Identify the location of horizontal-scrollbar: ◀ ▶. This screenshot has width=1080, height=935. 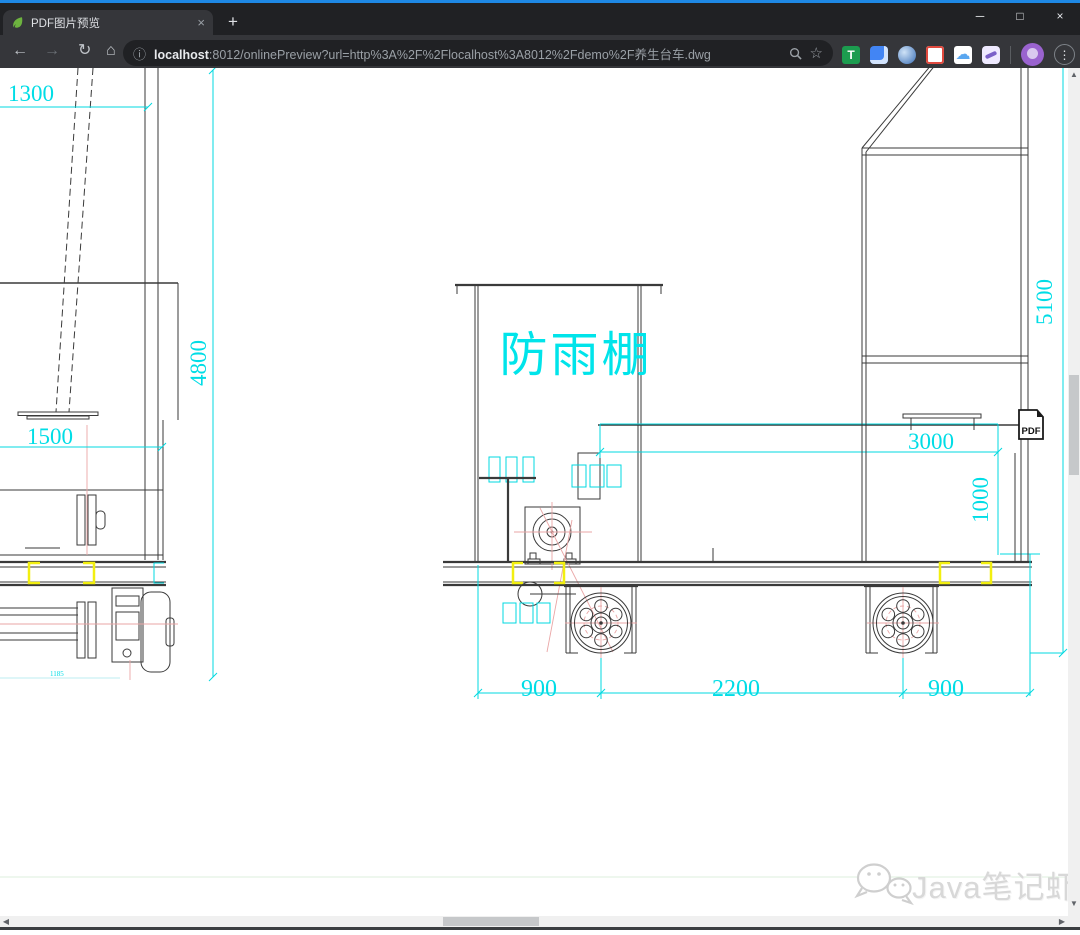
(534, 921).